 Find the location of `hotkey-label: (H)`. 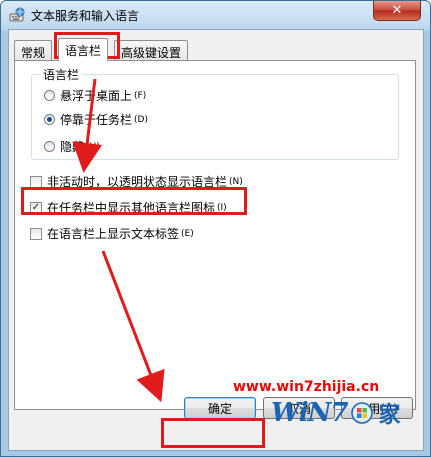

hotkey-label: (H) is located at coordinates (93, 146).